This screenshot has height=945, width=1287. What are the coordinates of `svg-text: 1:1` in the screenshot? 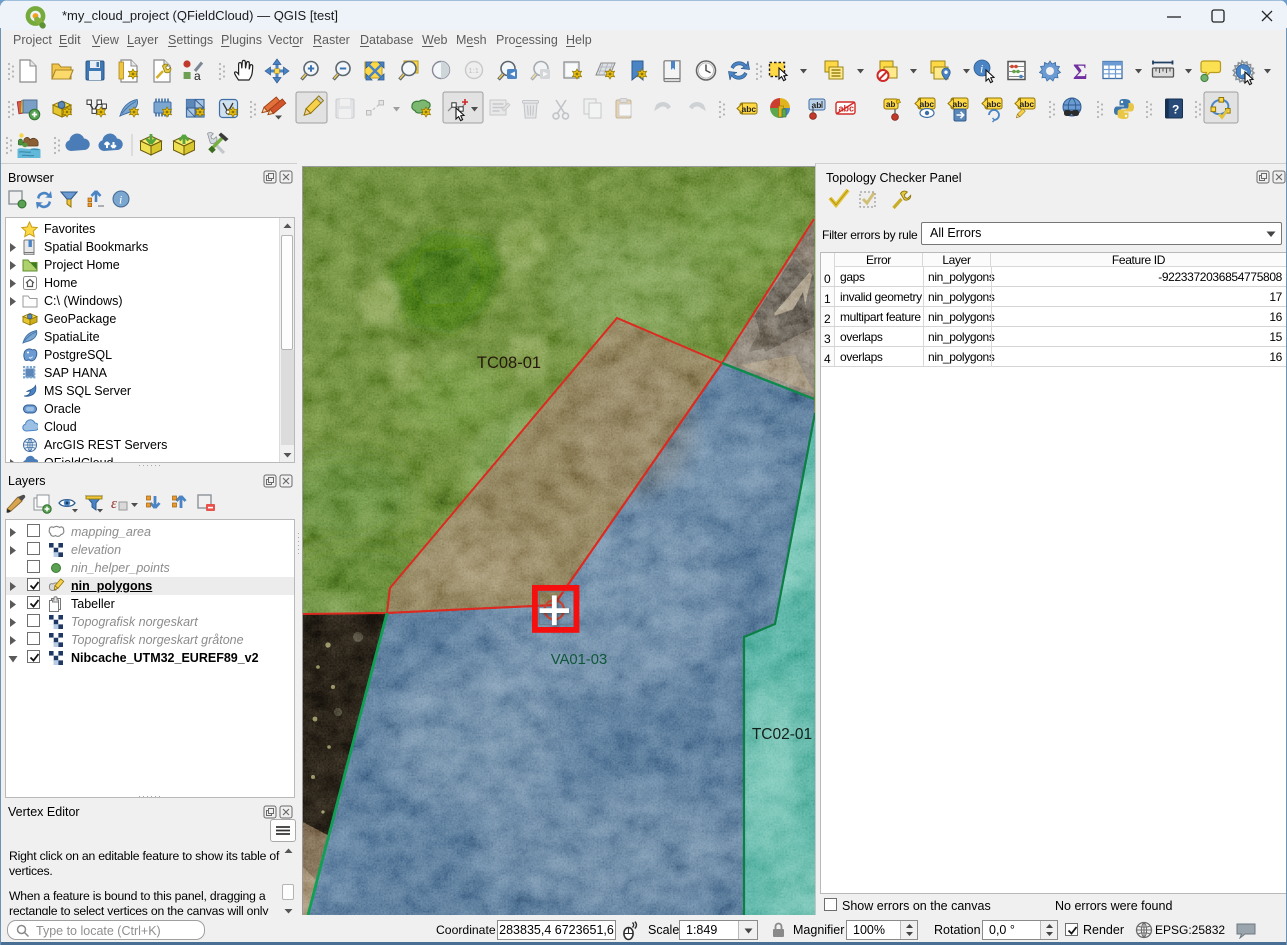 It's located at (474, 70).